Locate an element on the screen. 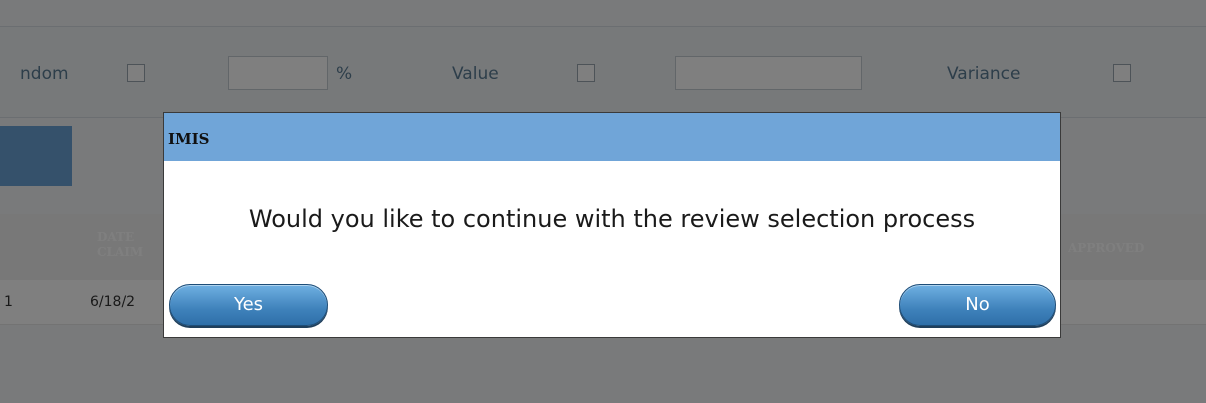 The width and height of the screenshot is (1206, 403). dialog-title: IMIS is located at coordinates (189, 139).